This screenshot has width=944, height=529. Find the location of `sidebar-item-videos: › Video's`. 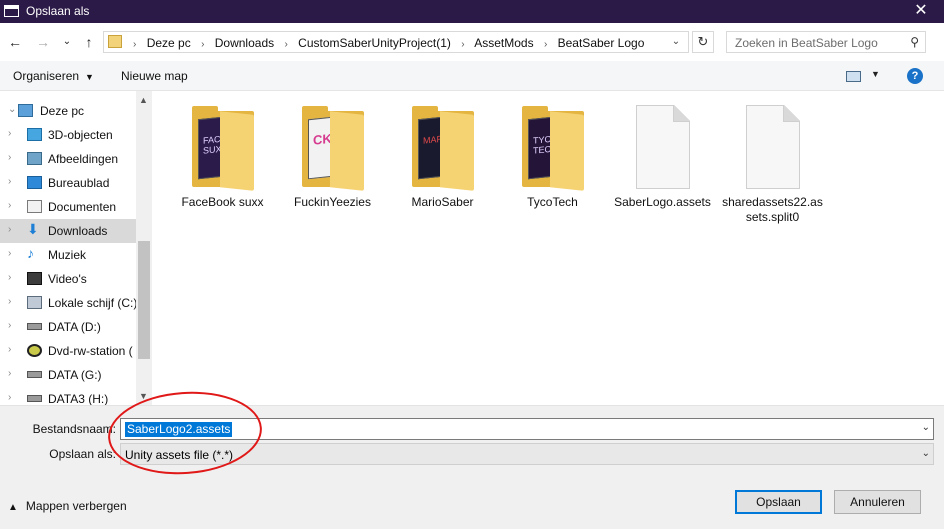

sidebar-item-videos: › Video's is located at coordinates (68, 279).